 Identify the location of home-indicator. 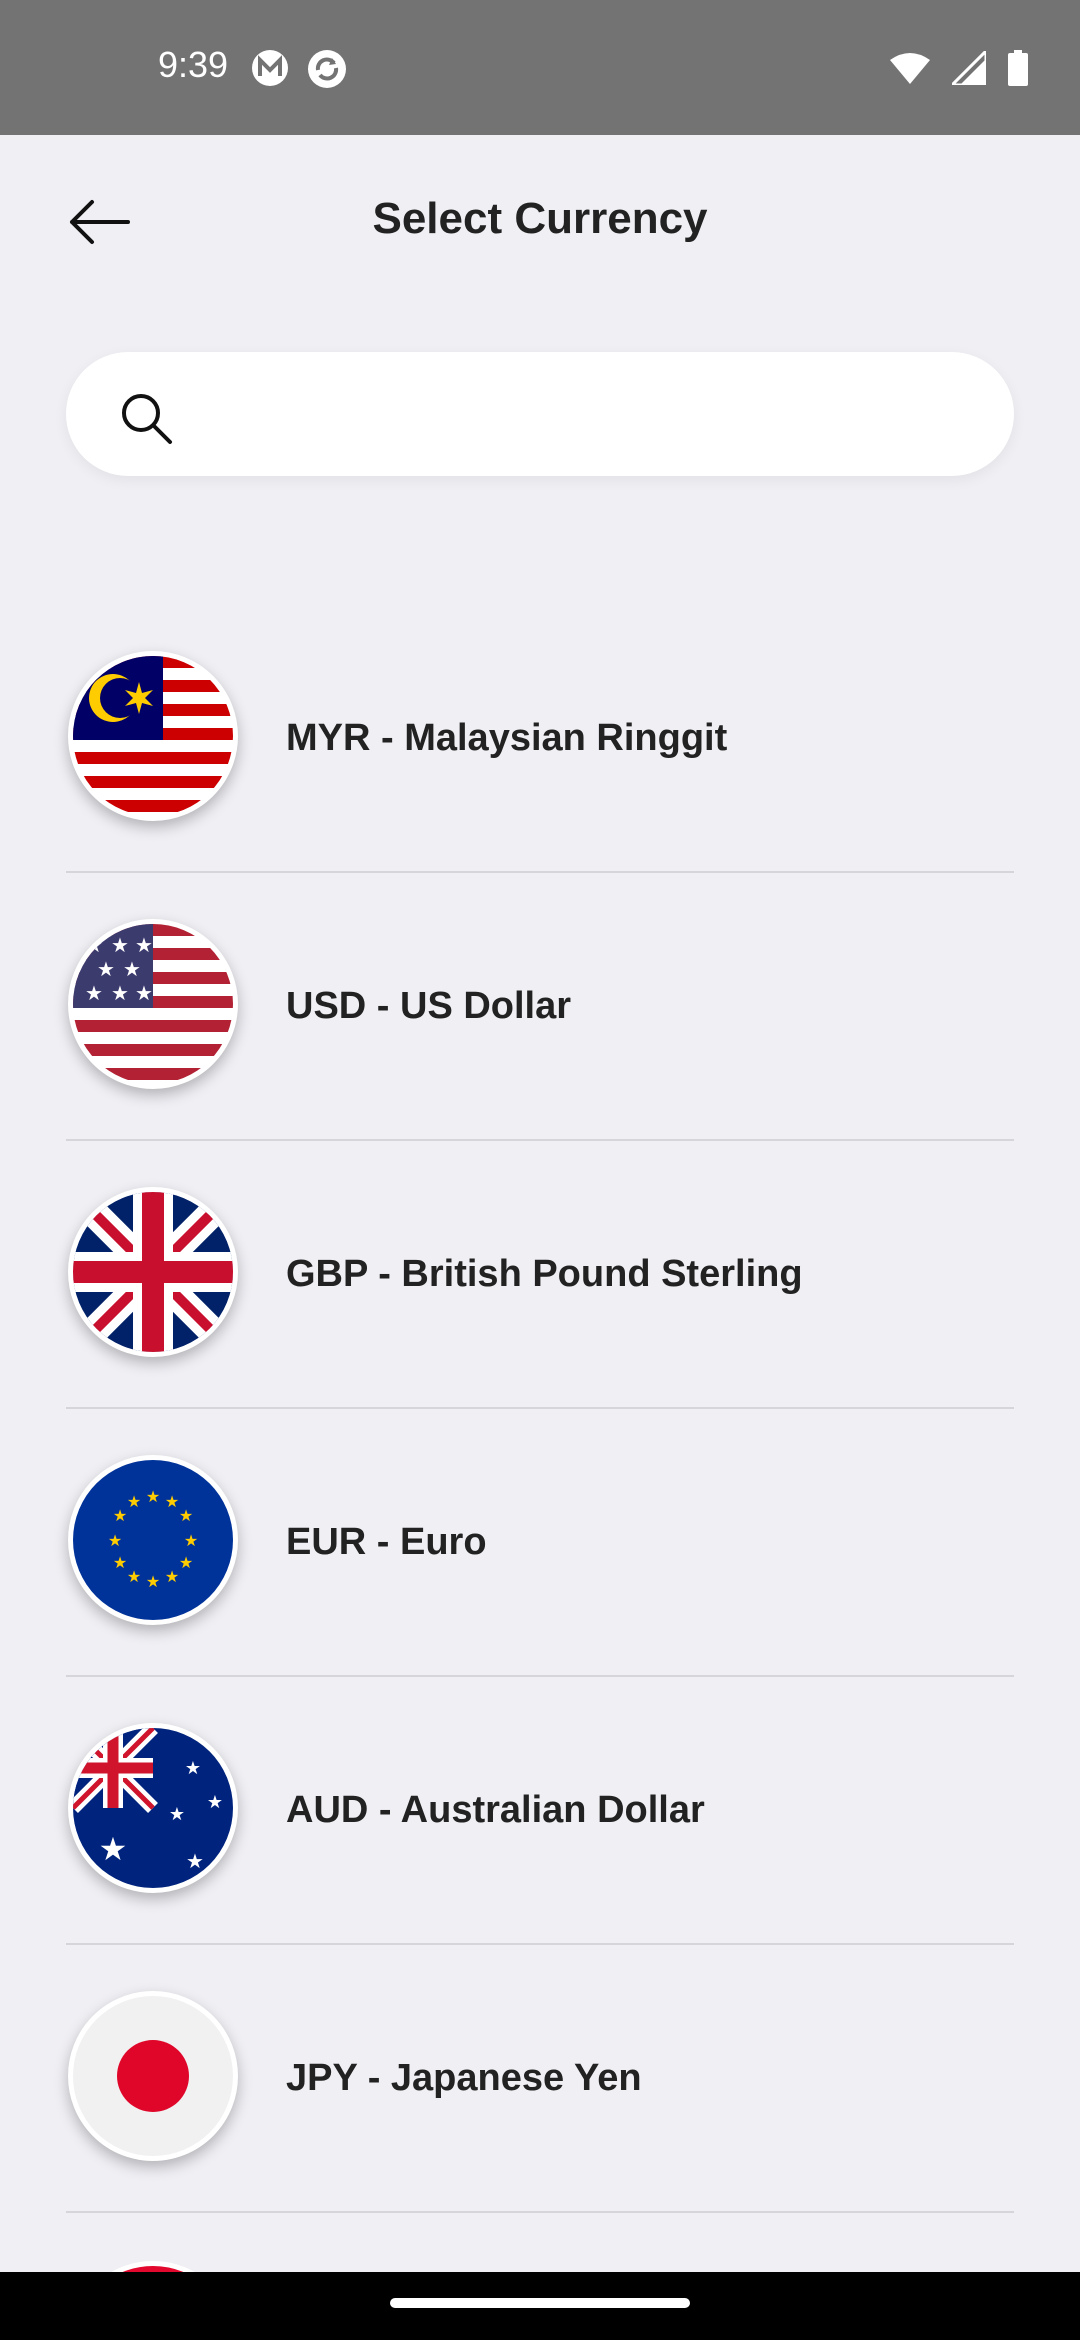
(540, 2303).